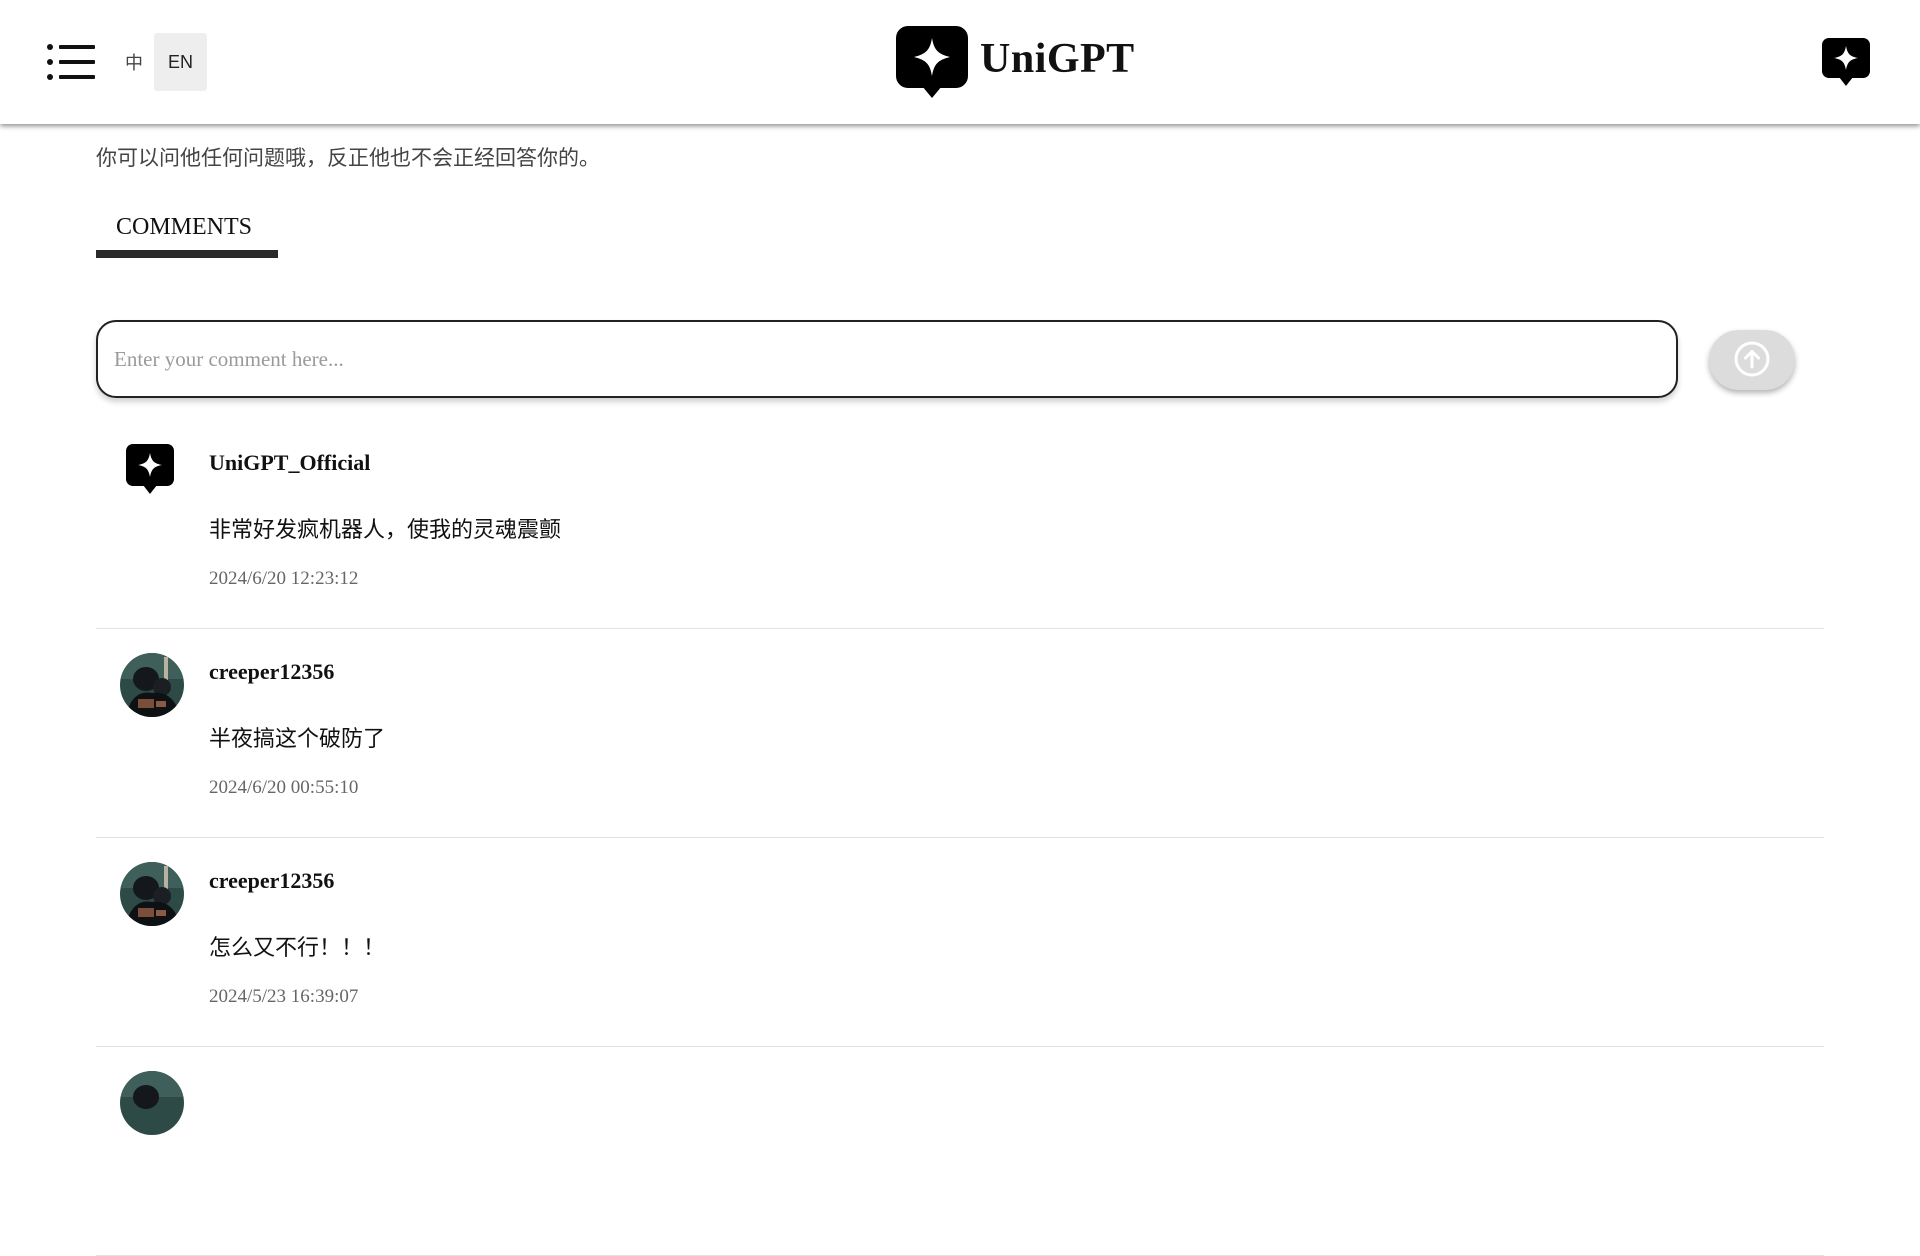 The height and width of the screenshot is (1256, 1920). I want to click on tab-active-indicator, so click(187, 254).